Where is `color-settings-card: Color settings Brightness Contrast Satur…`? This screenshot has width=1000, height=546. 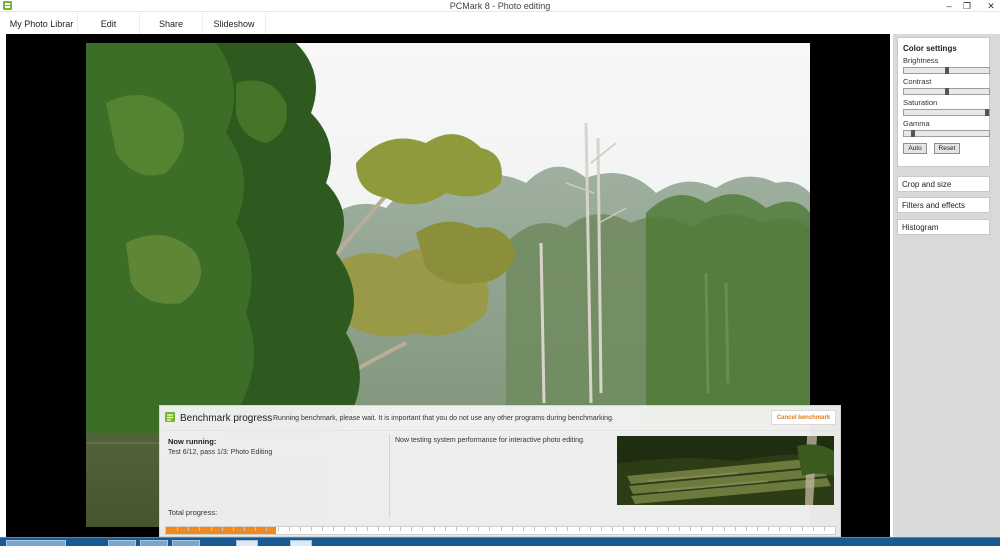 color-settings-card: Color settings Brightness Contrast Satur… is located at coordinates (943, 102).